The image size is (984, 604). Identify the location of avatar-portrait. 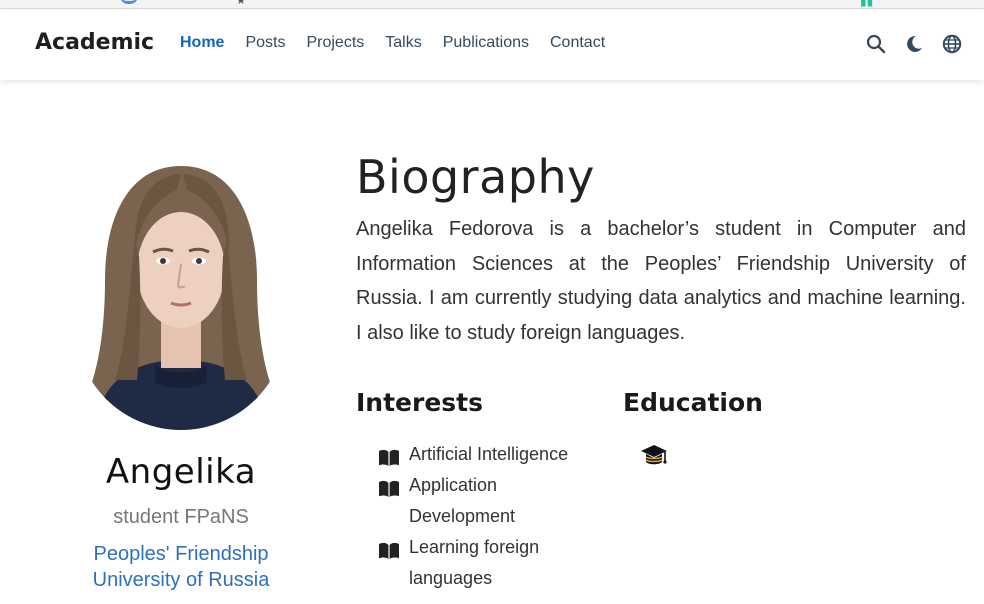
(181, 295).